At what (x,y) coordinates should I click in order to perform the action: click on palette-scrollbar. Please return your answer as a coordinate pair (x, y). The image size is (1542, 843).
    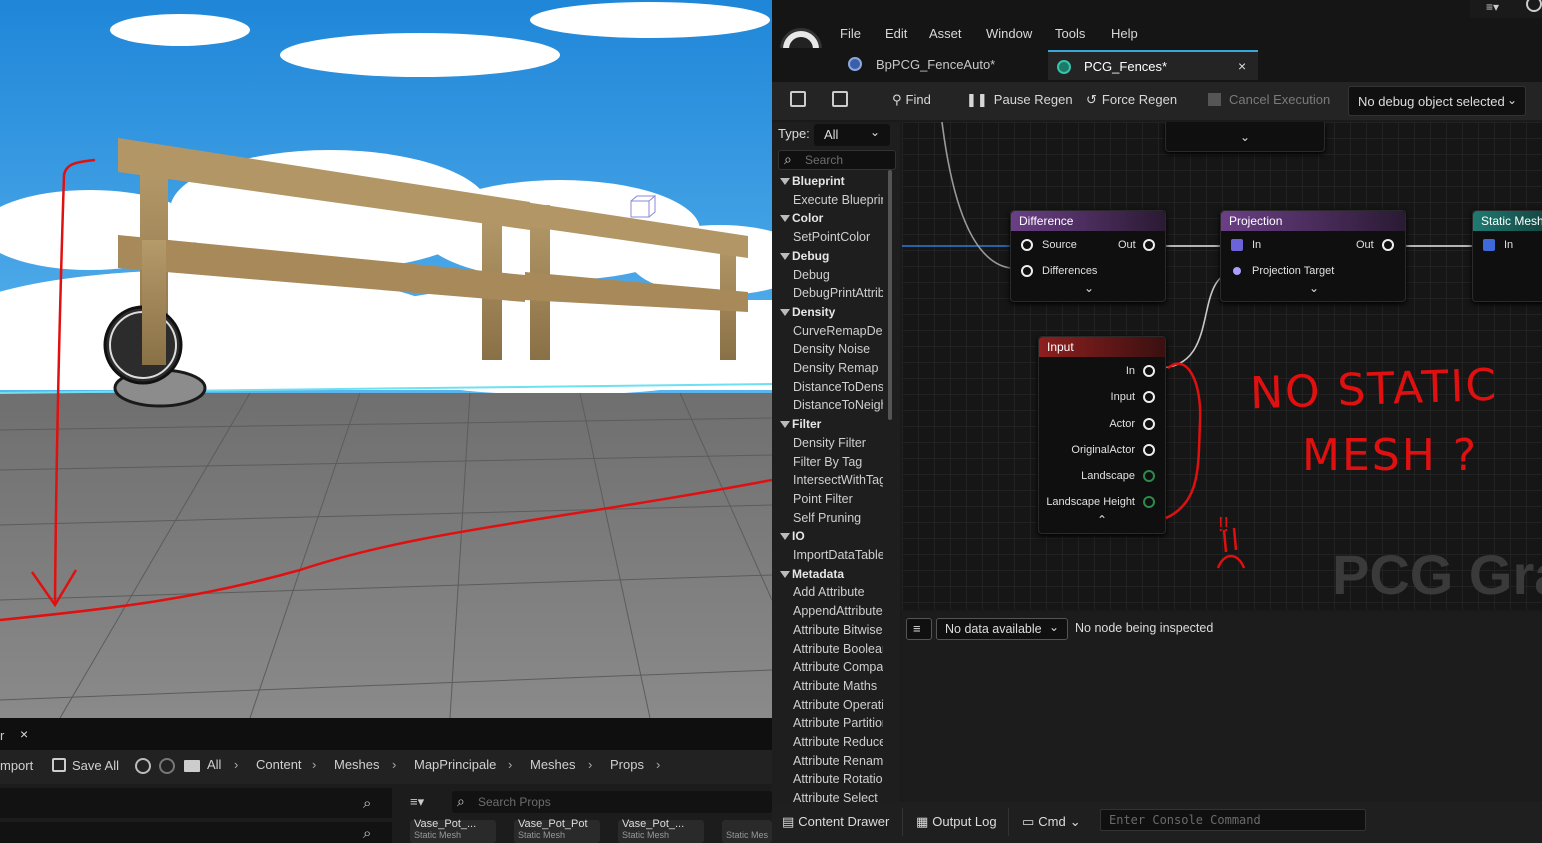
    Looking at the image, I should click on (890, 295).